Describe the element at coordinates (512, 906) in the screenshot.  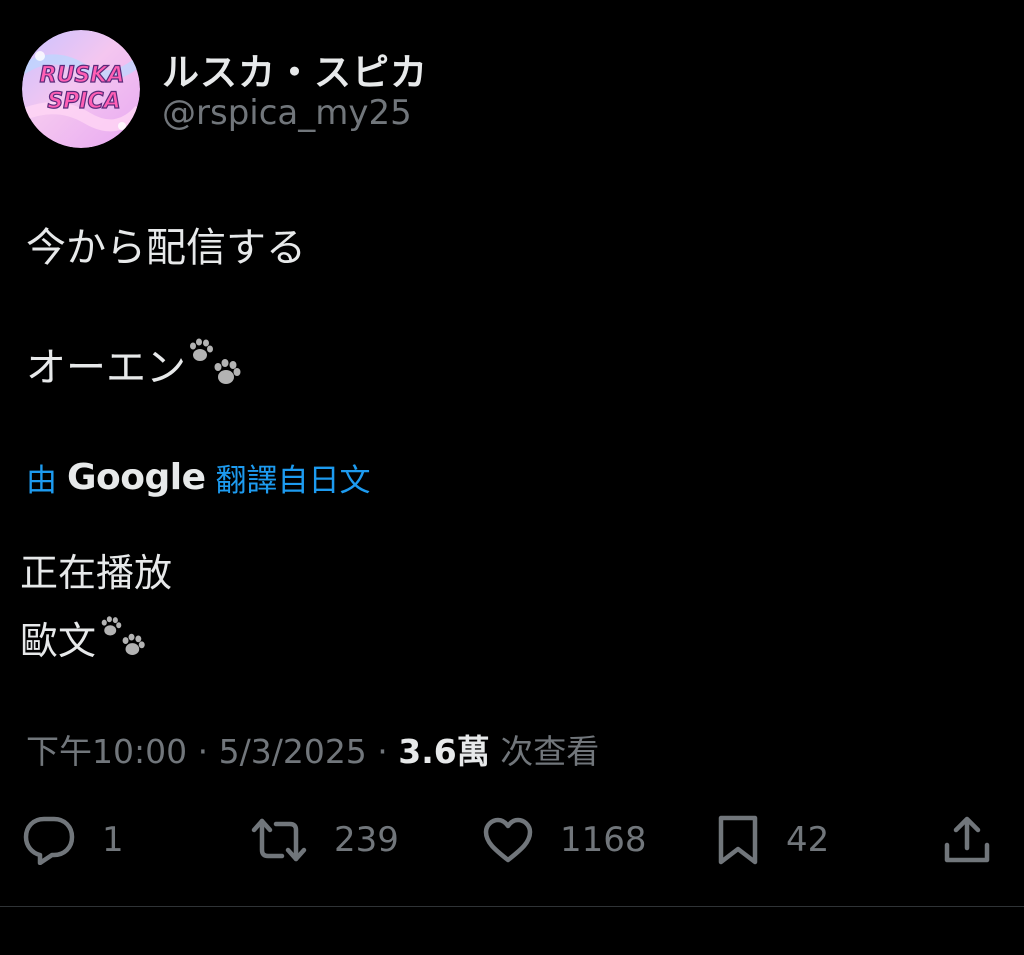
I see `divider` at that location.